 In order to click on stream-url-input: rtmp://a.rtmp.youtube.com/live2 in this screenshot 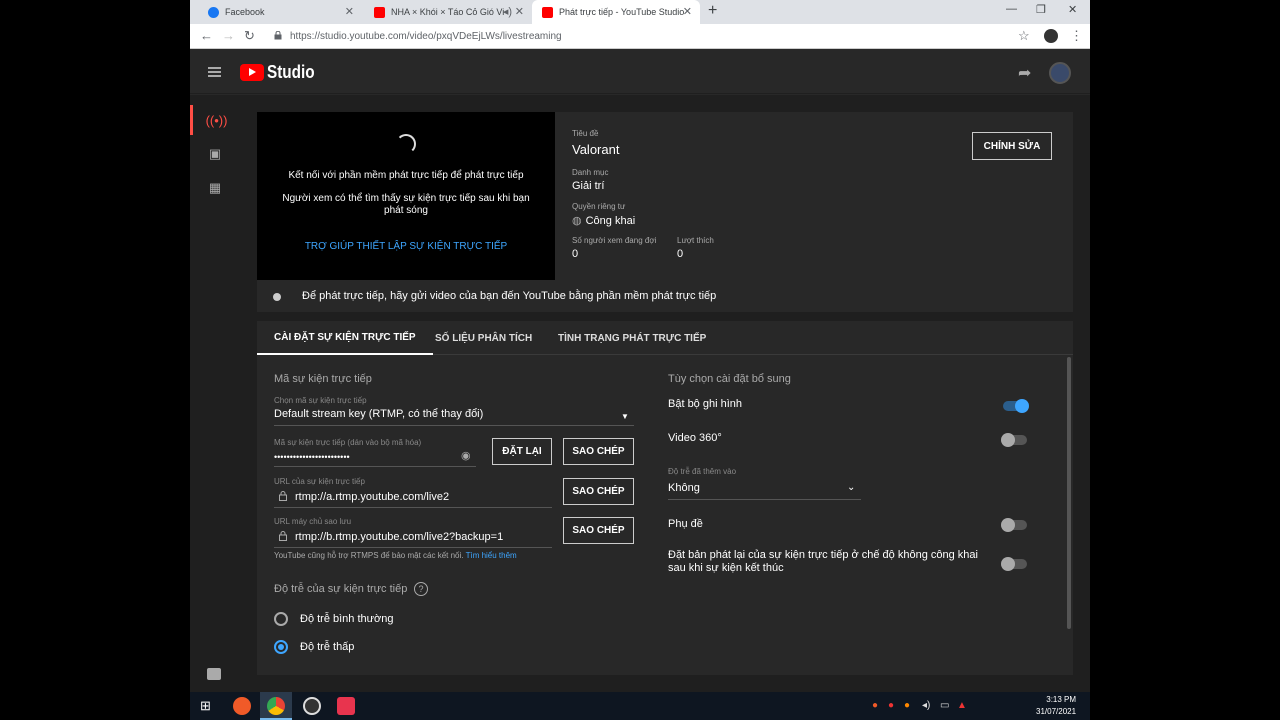, I will do `click(372, 497)`.